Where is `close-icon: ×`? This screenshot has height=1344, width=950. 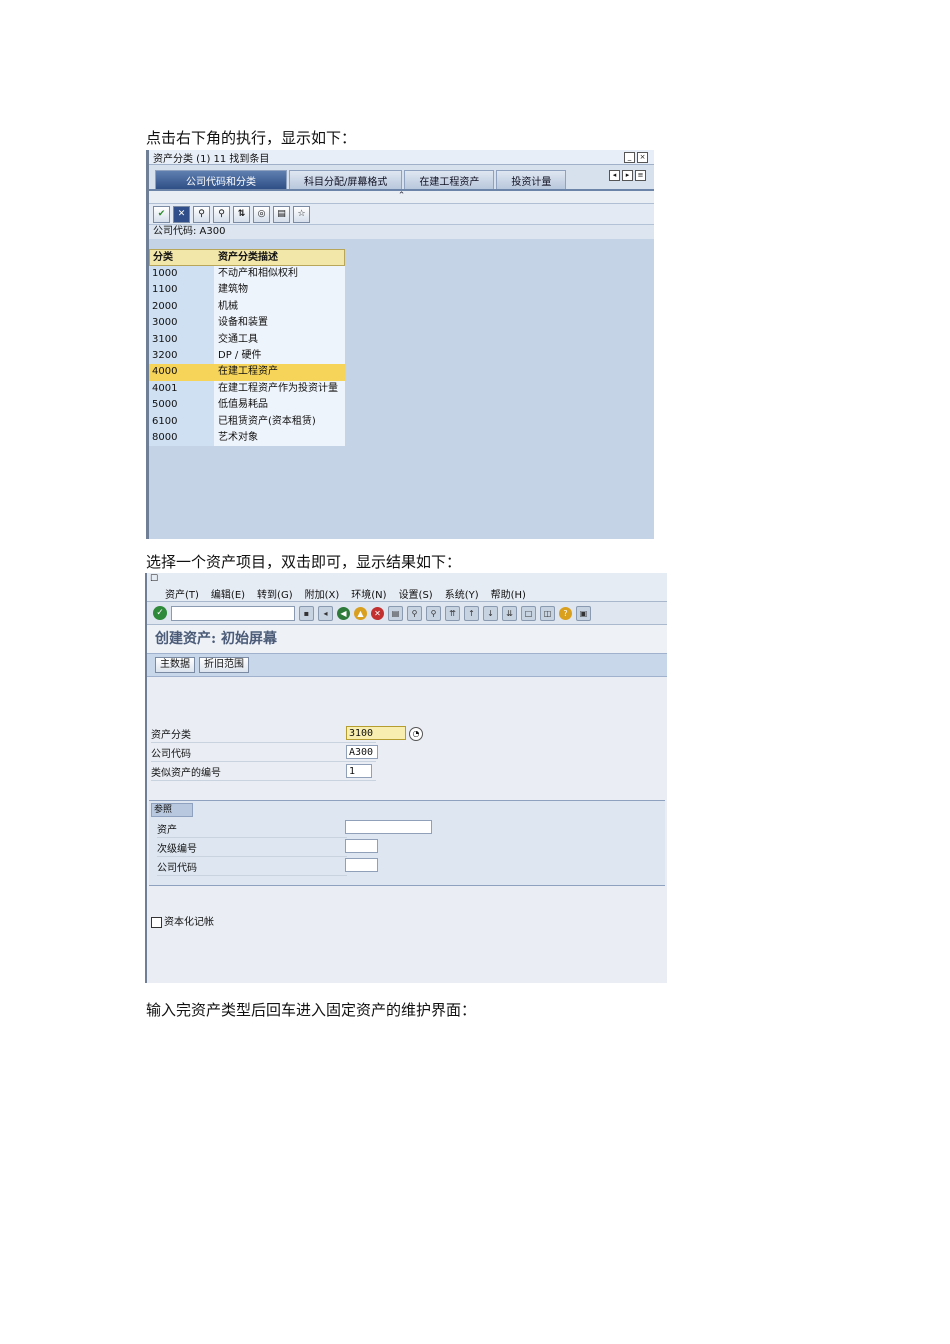 close-icon: × is located at coordinates (642, 157).